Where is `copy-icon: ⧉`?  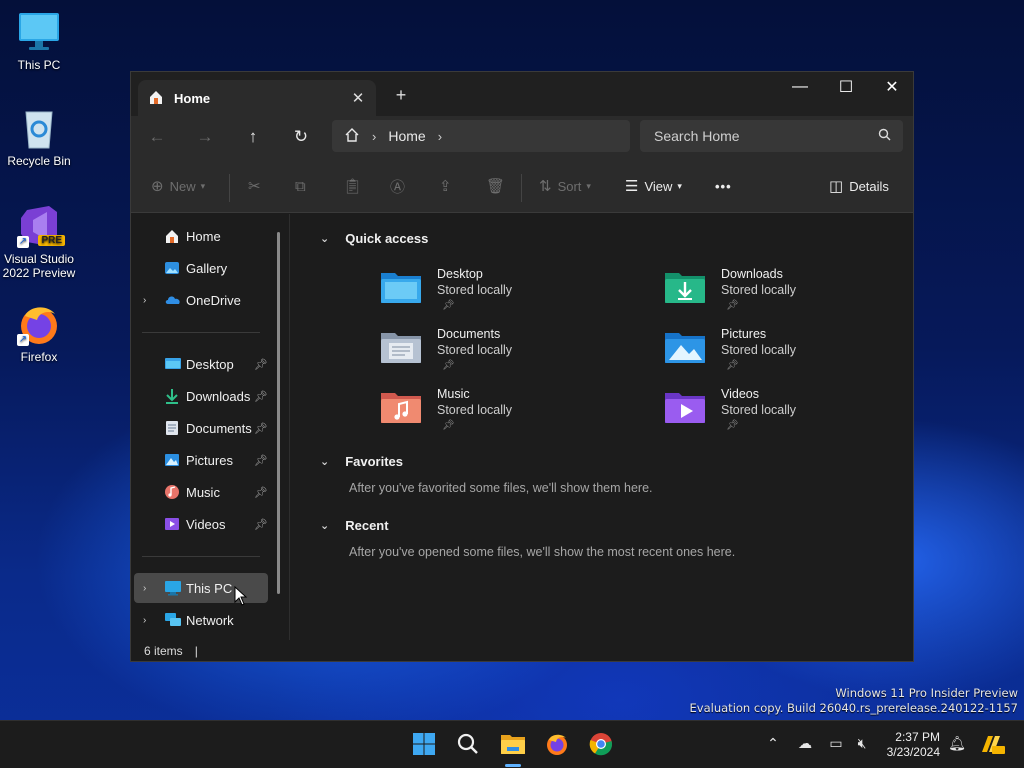
copy-icon: ⧉ is located at coordinates (300, 186).